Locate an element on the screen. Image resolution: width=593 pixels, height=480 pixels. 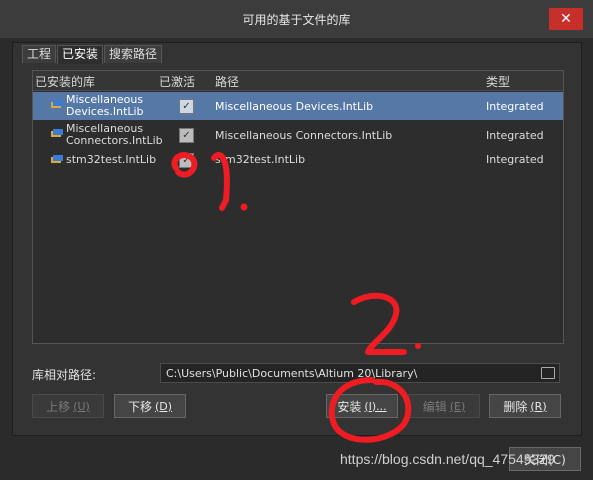
library-name: stm32test.IntLib is located at coordinates (111, 159).